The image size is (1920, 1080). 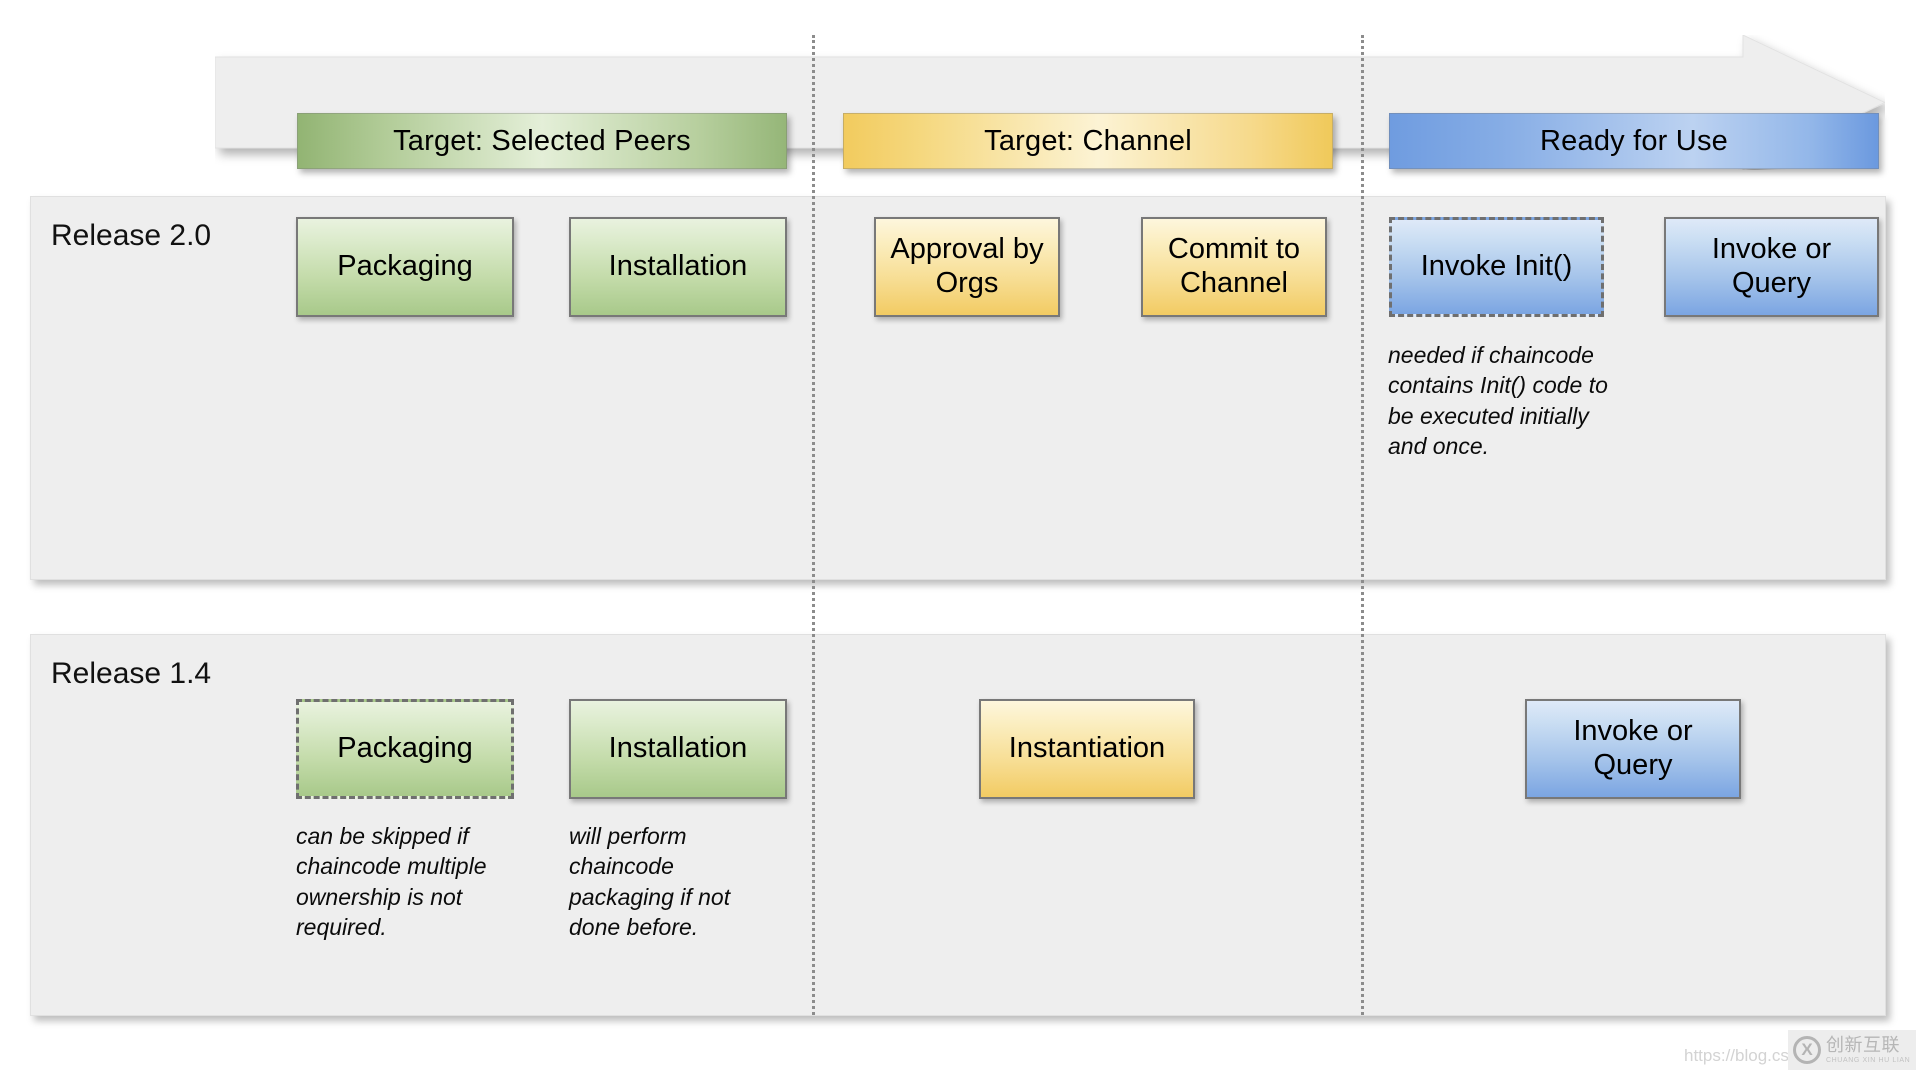 I want to click on step-box-commit-to-channel: Commit to Channel, so click(x=1234, y=267).